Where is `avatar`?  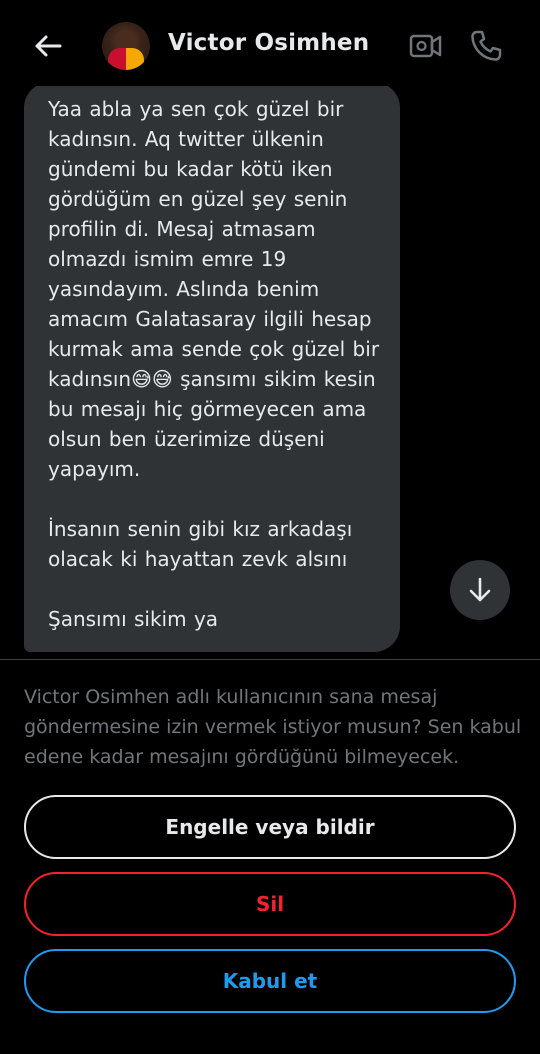 avatar is located at coordinates (126, 46).